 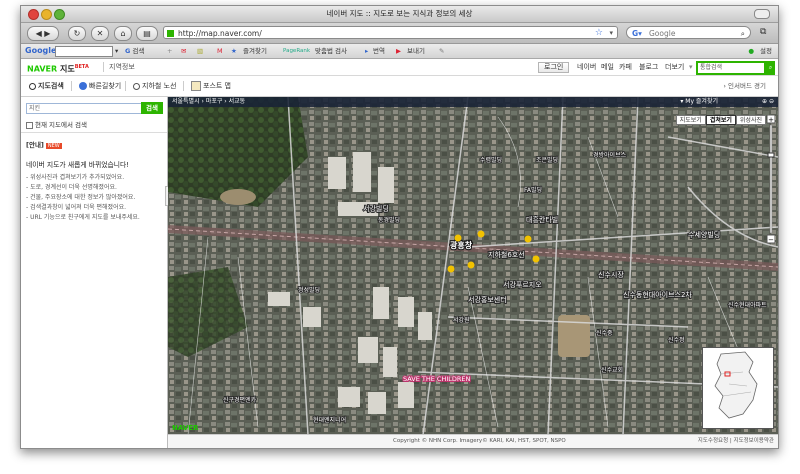 What do you see at coordinates (398, 51) in the screenshot?
I see `send-icon: ▶` at bounding box center [398, 51].